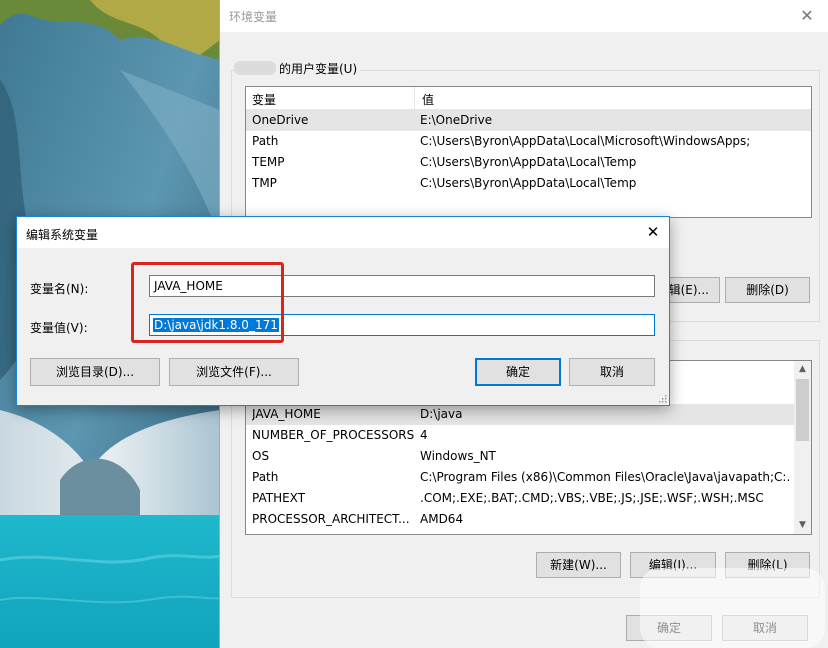  Describe the element at coordinates (518, 372) in the screenshot. I see `dialog-ok-button: 确定` at that location.